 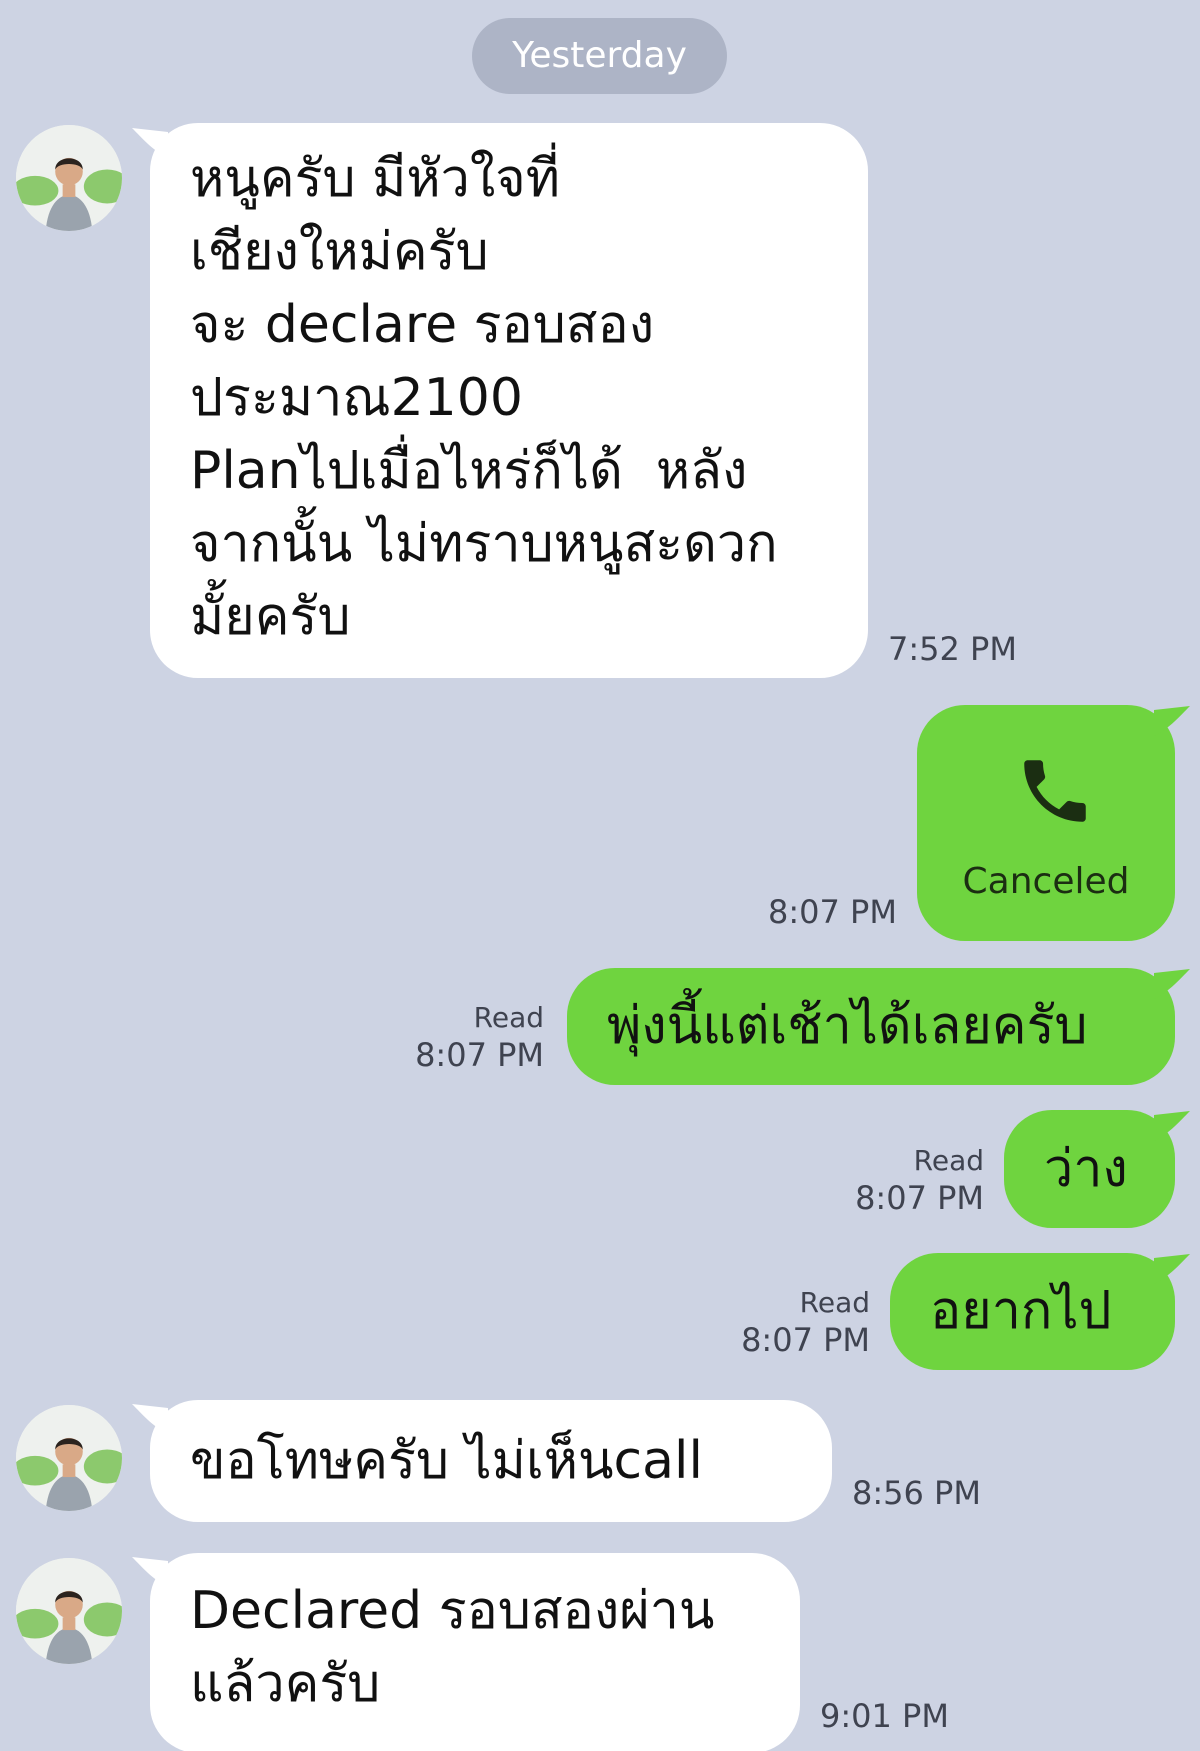 What do you see at coordinates (916, 1493) in the screenshot?
I see `message-time: 8:56 PM` at bounding box center [916, 1493].